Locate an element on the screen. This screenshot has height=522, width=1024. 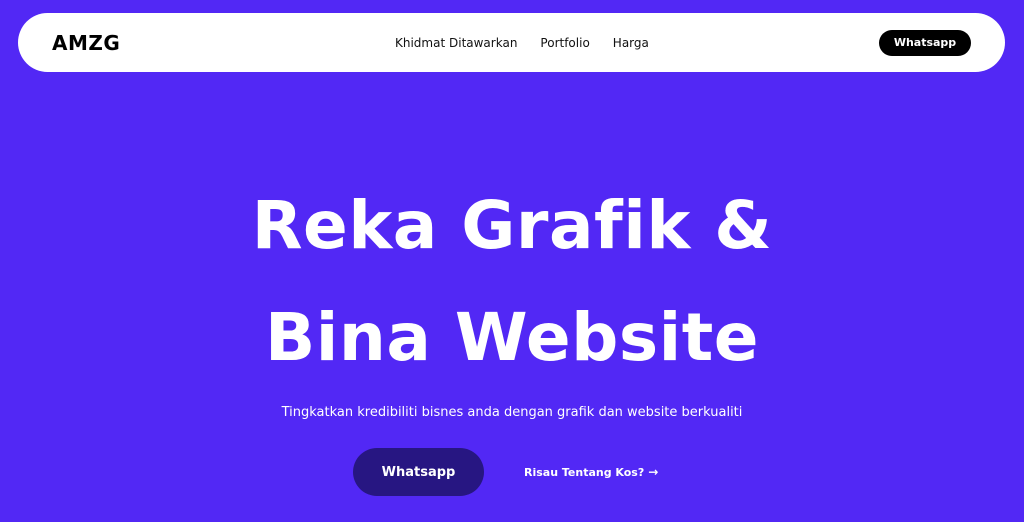
pricing-concern-label: Risau Tentang Kos? is located at coordinates (584, 472).